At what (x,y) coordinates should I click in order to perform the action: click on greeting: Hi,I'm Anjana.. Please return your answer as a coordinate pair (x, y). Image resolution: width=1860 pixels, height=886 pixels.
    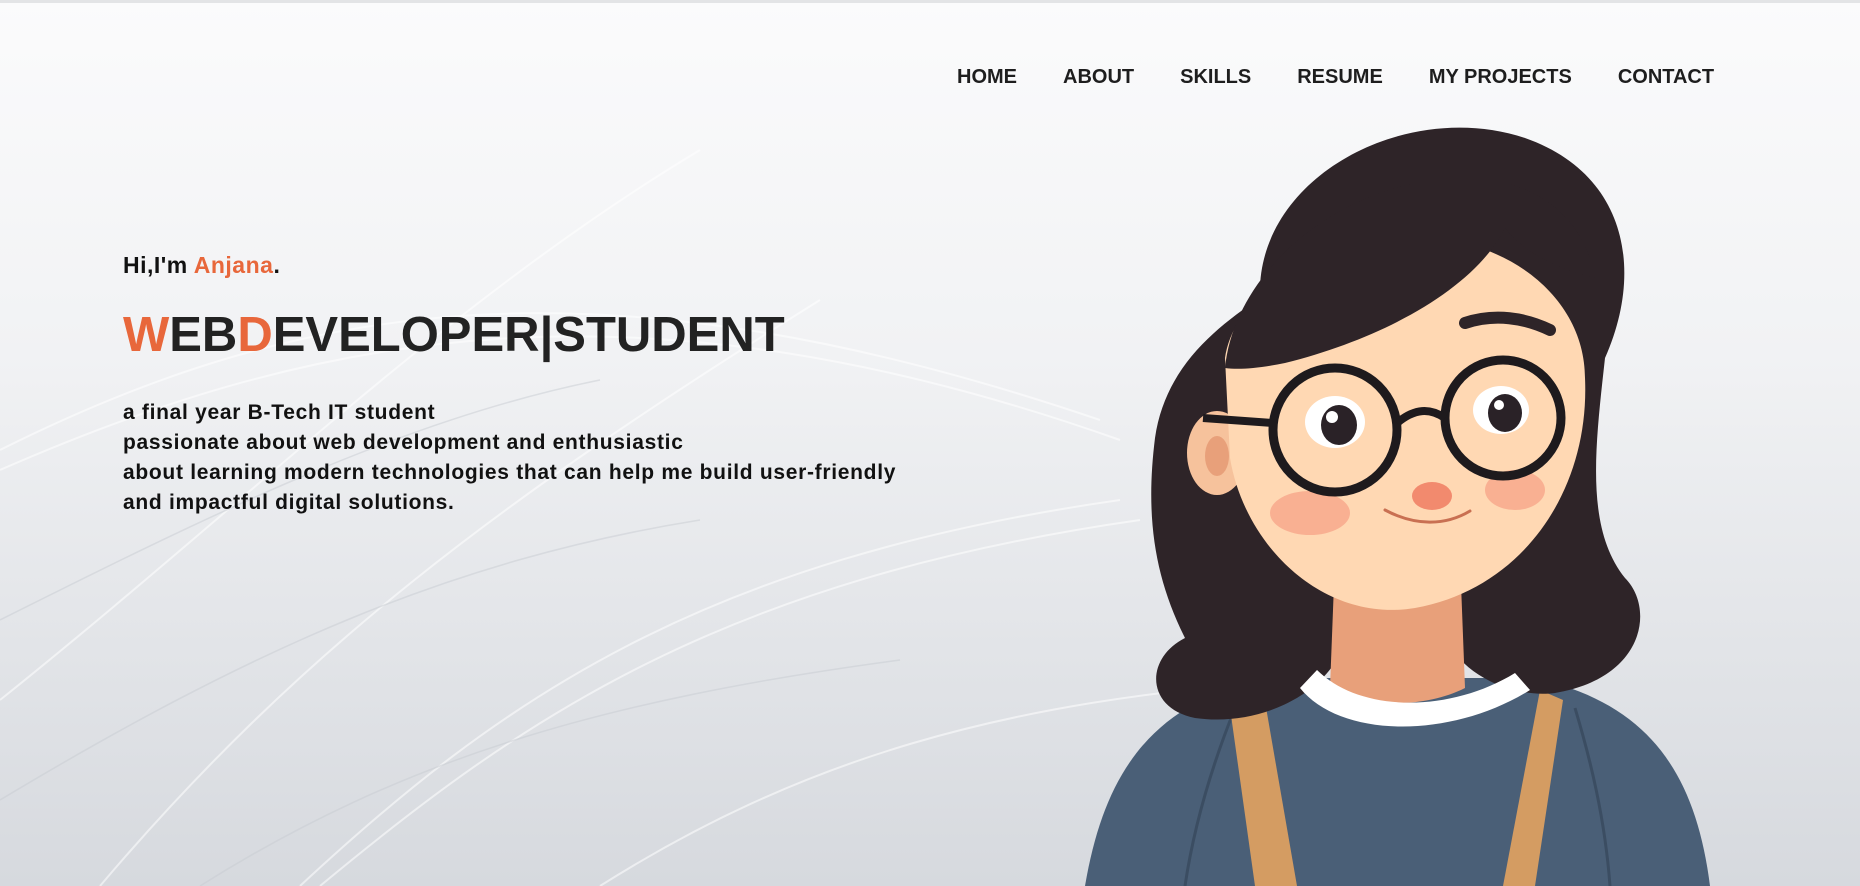
    Looking at the image, I should click on (509, 265).